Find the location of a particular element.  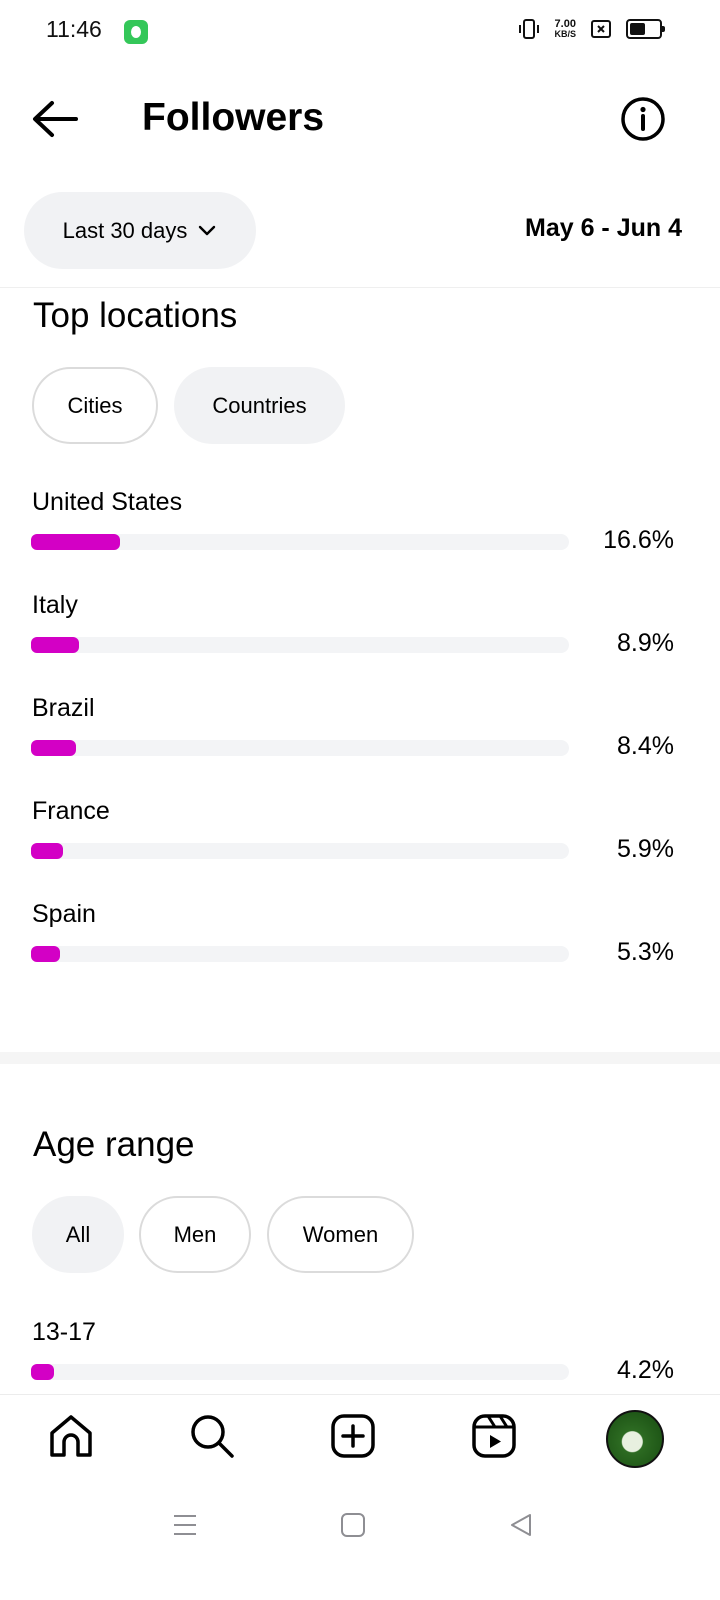

tab-cities: Cities is located at coordinates (95, 405).